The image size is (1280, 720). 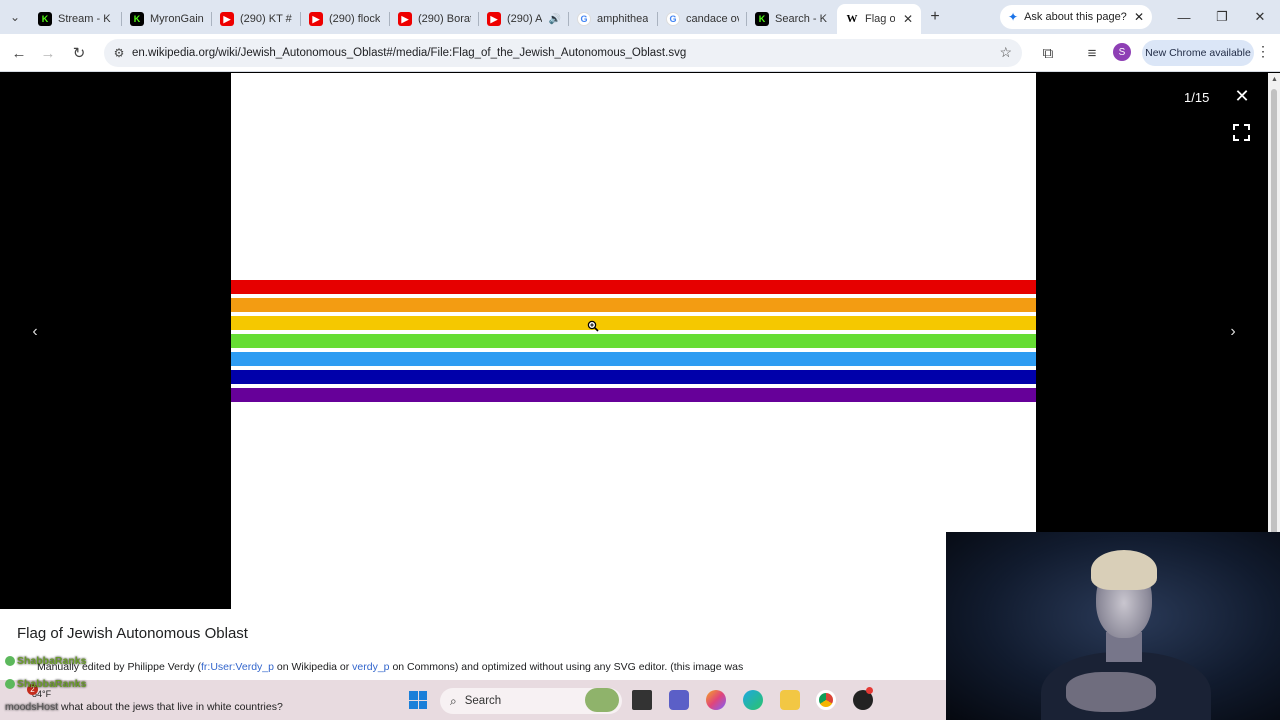 I want to click on forward-button: →, so click(x=48, y=53).